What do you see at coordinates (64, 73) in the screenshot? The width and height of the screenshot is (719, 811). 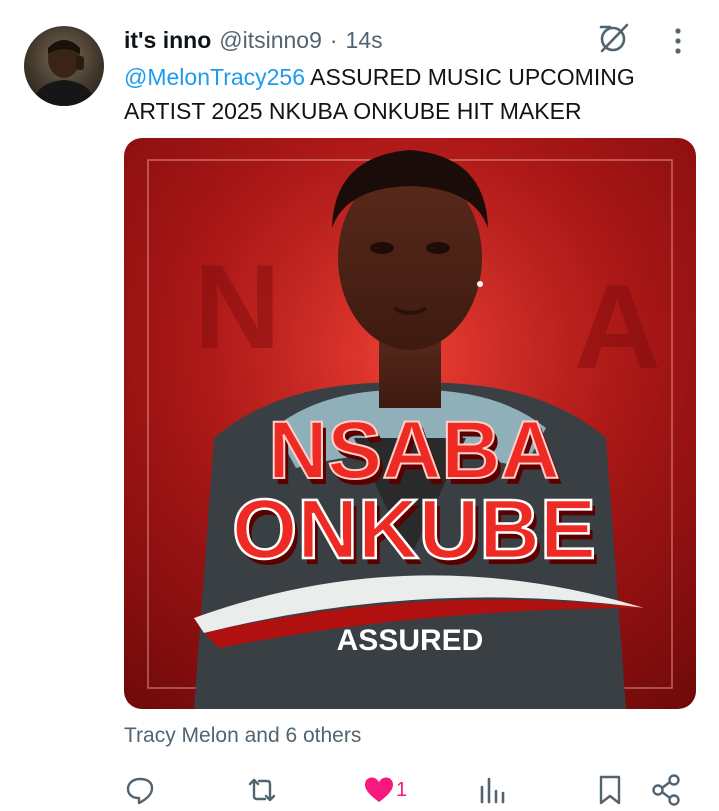 I see `avatar-photo` at bounding box center [64, 73].